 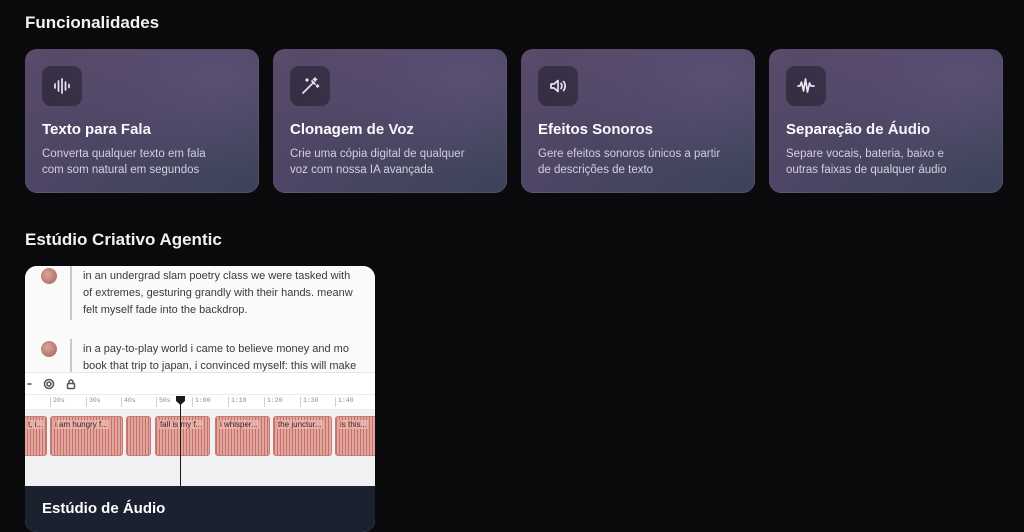 What do you see at coordinates (165, 310) in the screenshot?
I see `transcript-line: felt myself fade into the backdrop.` at bounding box center [165, 310].